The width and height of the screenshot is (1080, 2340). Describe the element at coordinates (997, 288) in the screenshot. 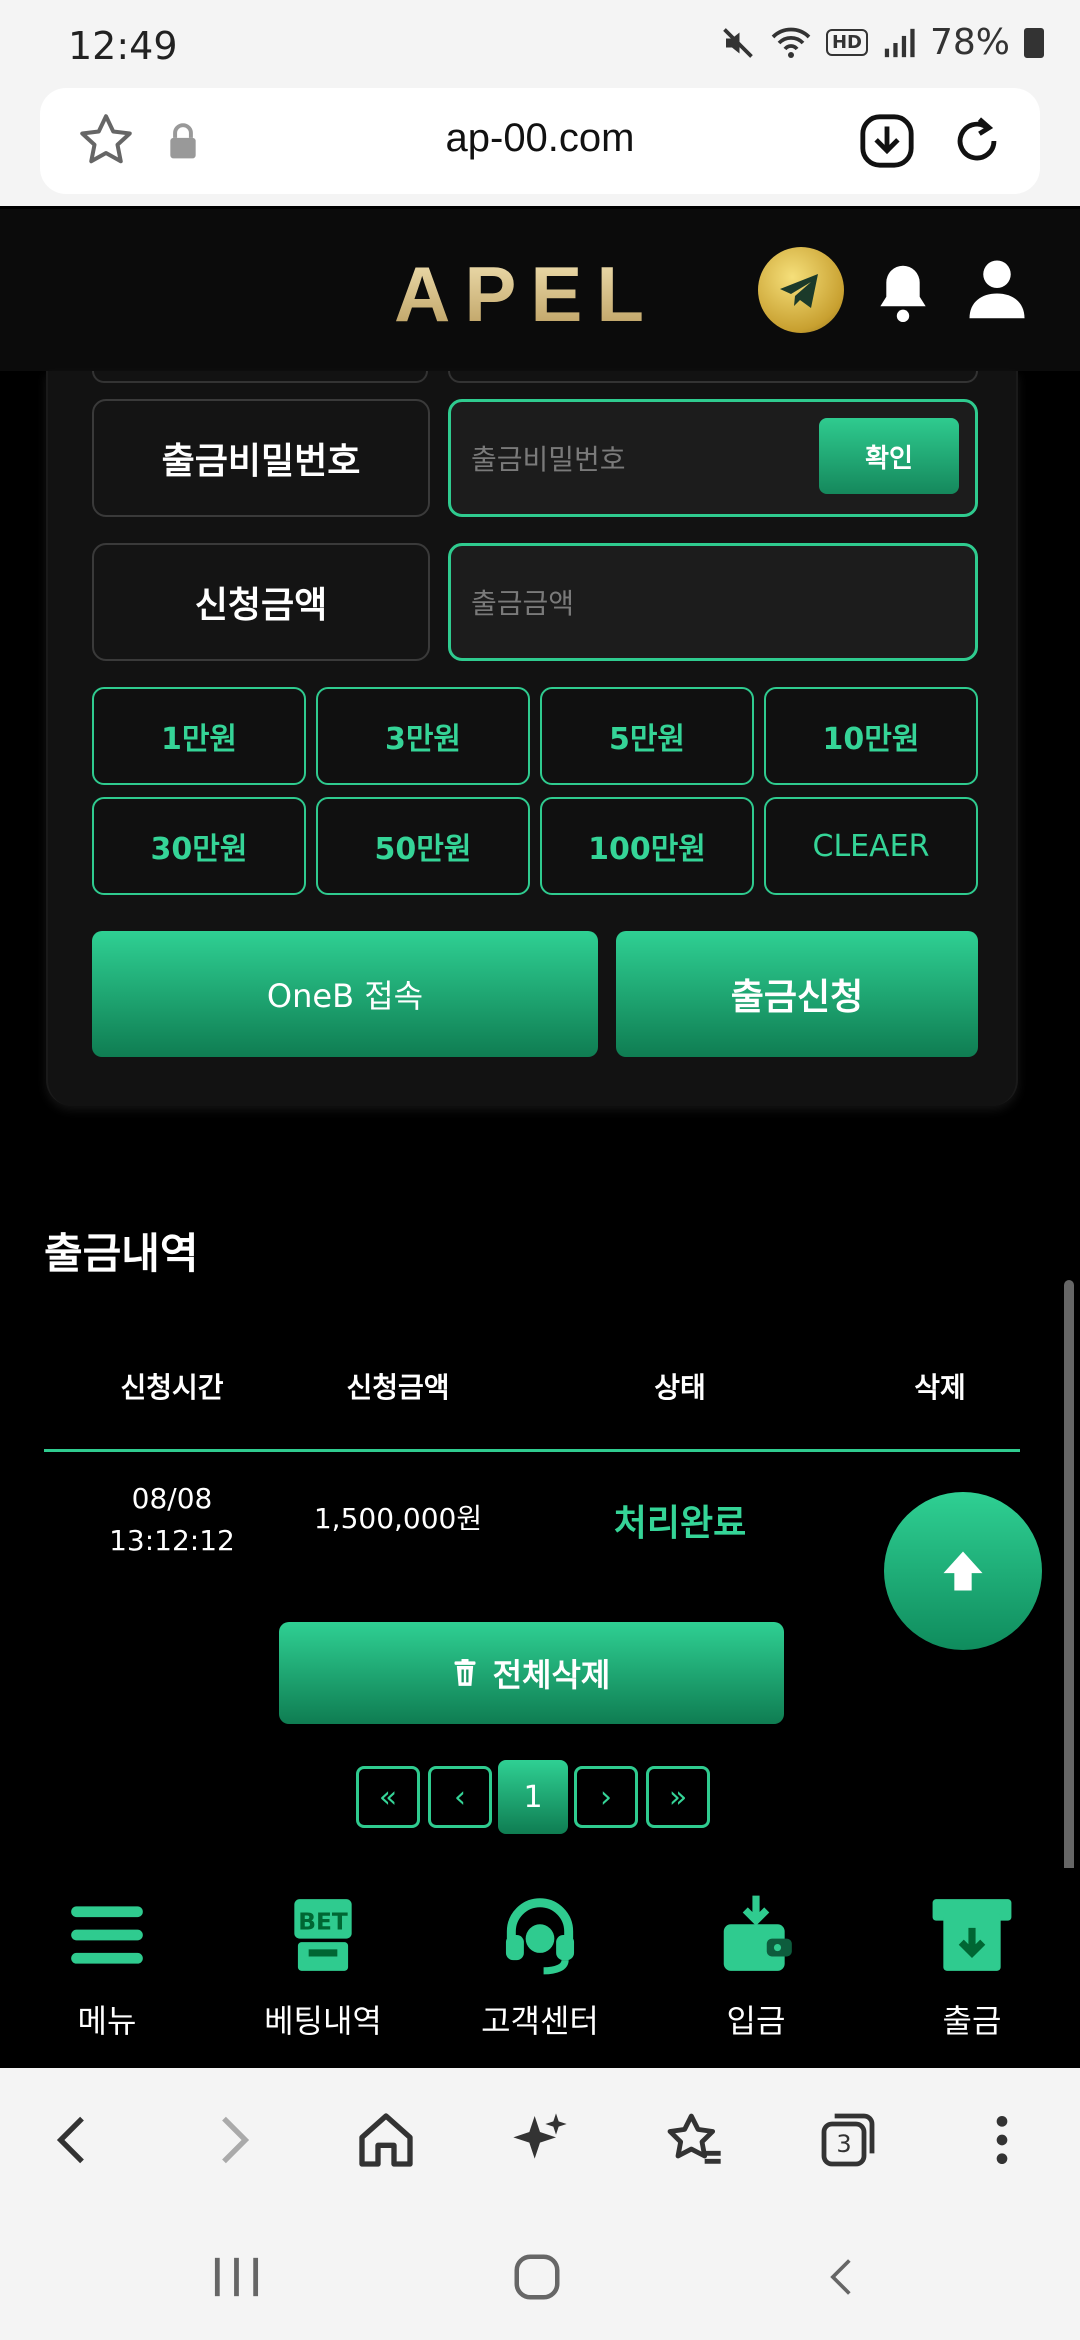

I see `user-icon` at that location.